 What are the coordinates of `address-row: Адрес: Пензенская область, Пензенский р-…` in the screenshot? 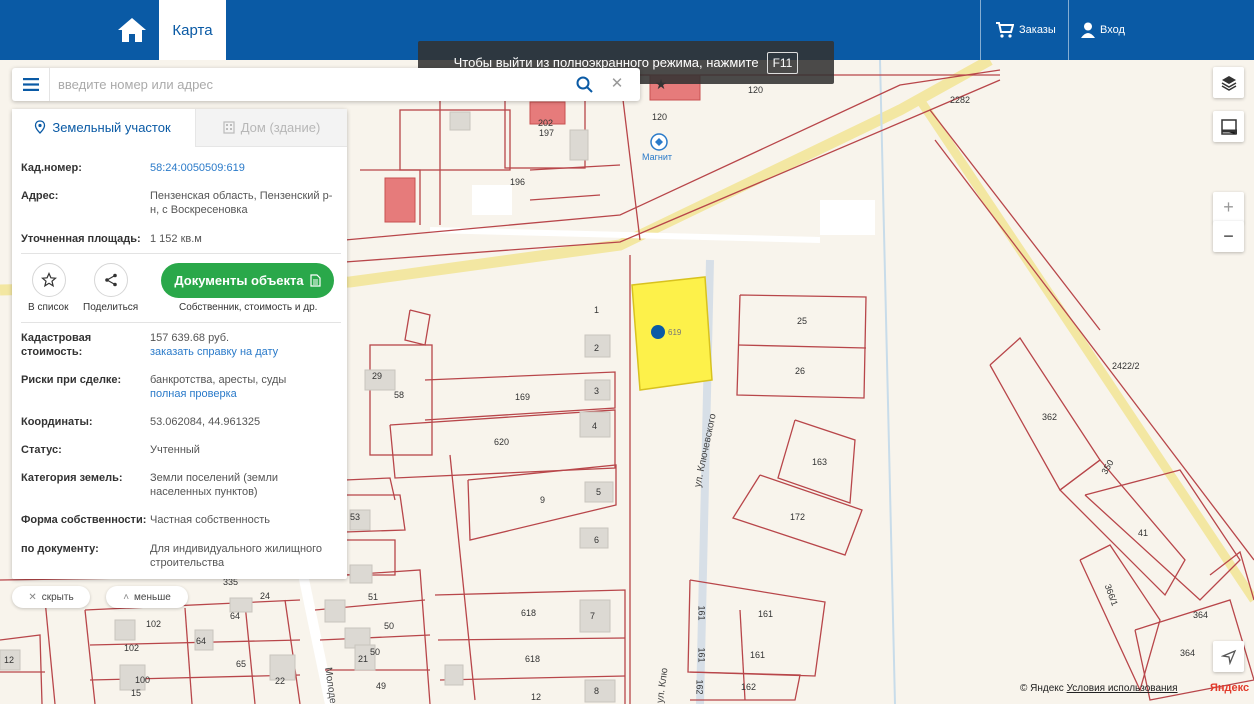 It's located at (181, 204).